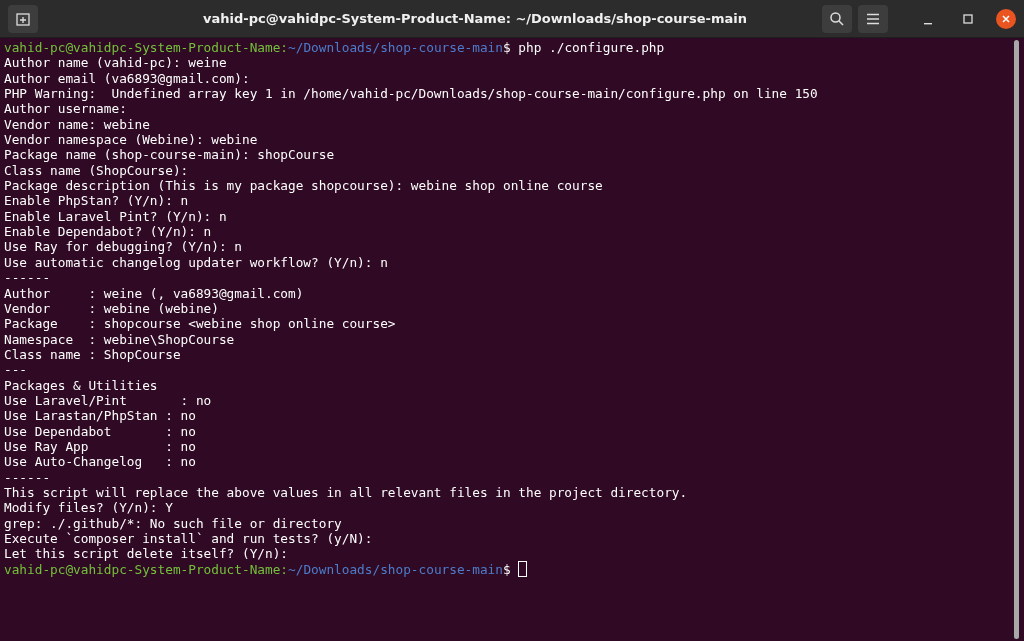 This screenshot has height=641, width=1024. I want to click on output-line: Author username:, so click(65, 109).